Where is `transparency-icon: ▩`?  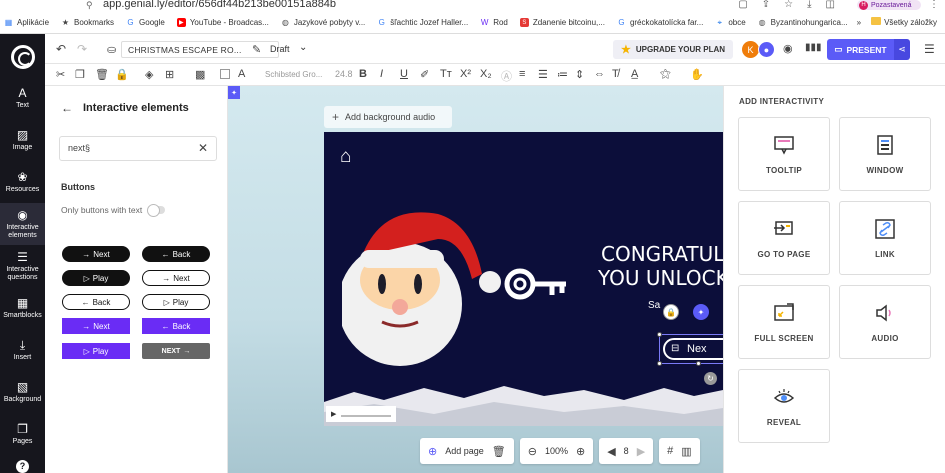
transparency-icon: ▩ is located at coordinates (200, 74).